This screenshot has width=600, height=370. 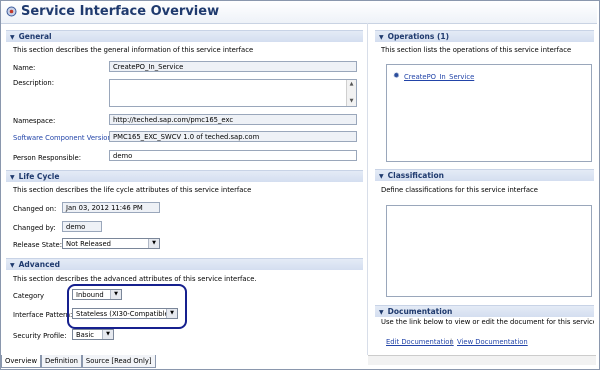 I want to click on documentation-heading: Documentation, so click(x=420, y=311).